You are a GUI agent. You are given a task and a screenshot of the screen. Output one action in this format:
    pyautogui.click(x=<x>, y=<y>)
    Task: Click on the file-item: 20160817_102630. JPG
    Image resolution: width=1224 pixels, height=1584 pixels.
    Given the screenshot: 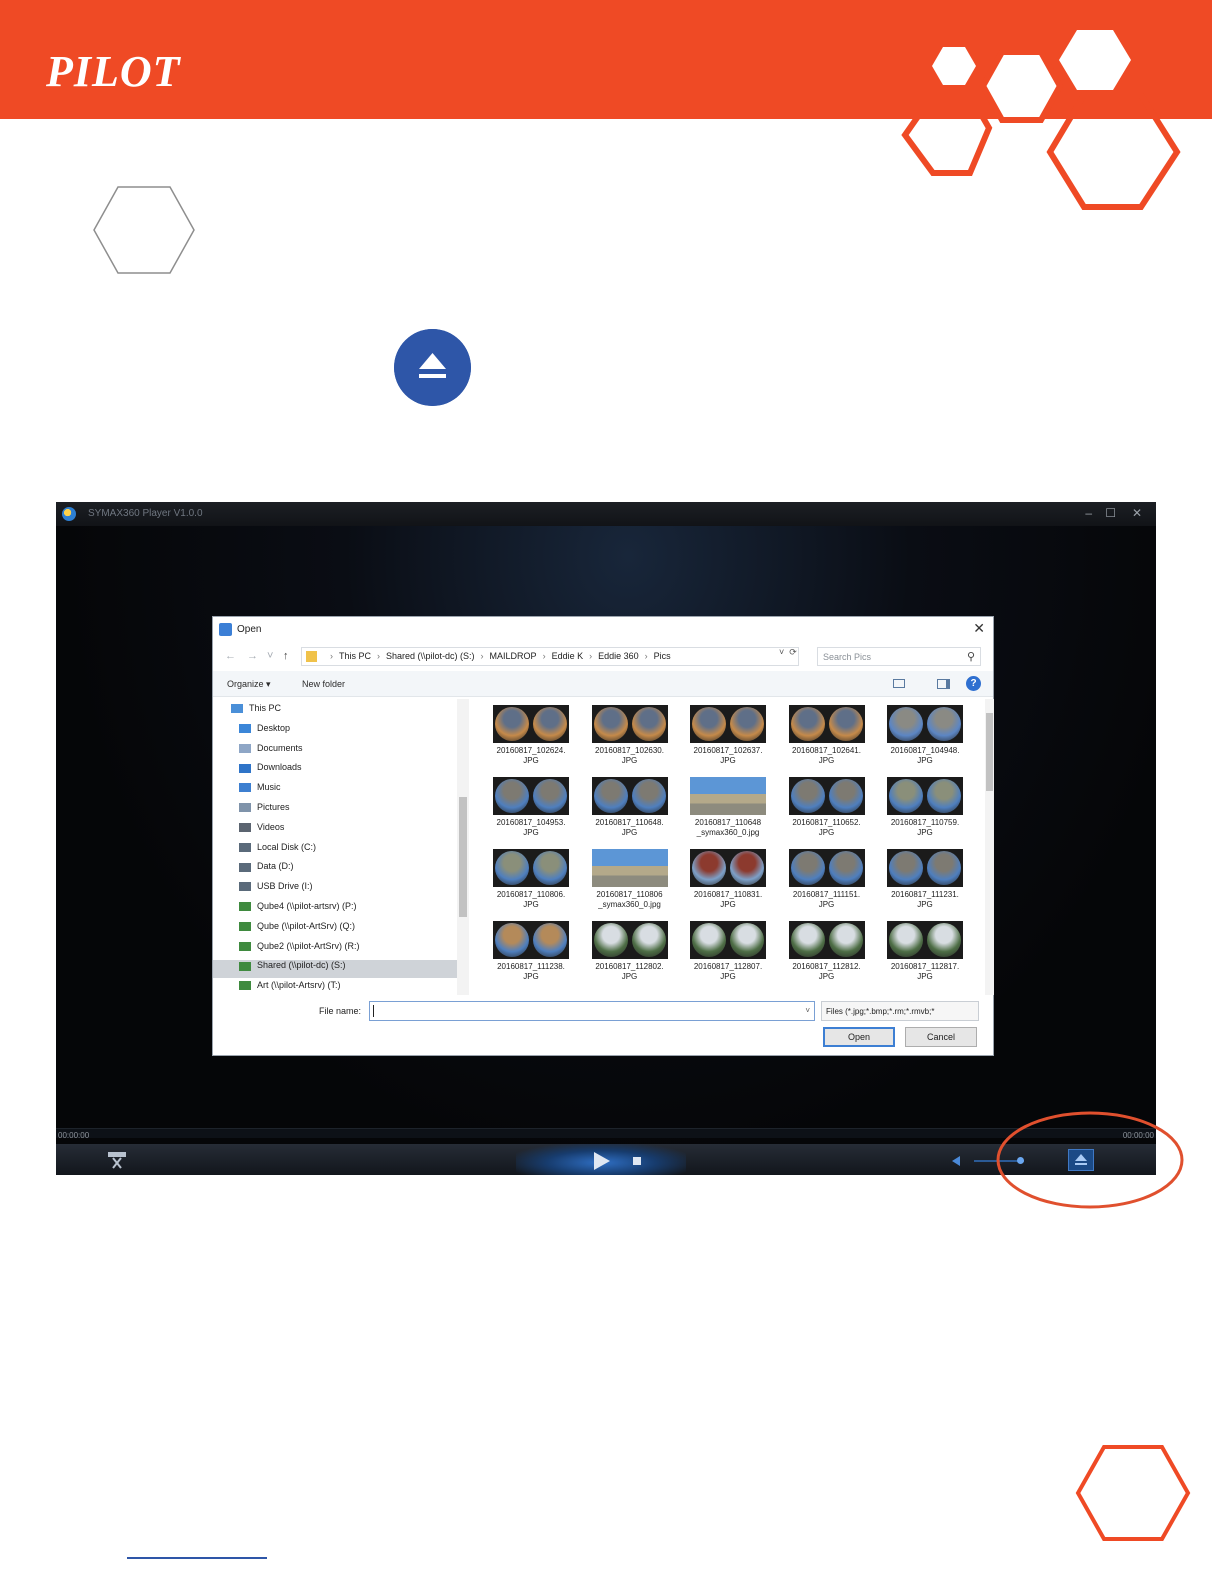 What is the action you would take?
    pyautogui.click(x=630, y=736)
    